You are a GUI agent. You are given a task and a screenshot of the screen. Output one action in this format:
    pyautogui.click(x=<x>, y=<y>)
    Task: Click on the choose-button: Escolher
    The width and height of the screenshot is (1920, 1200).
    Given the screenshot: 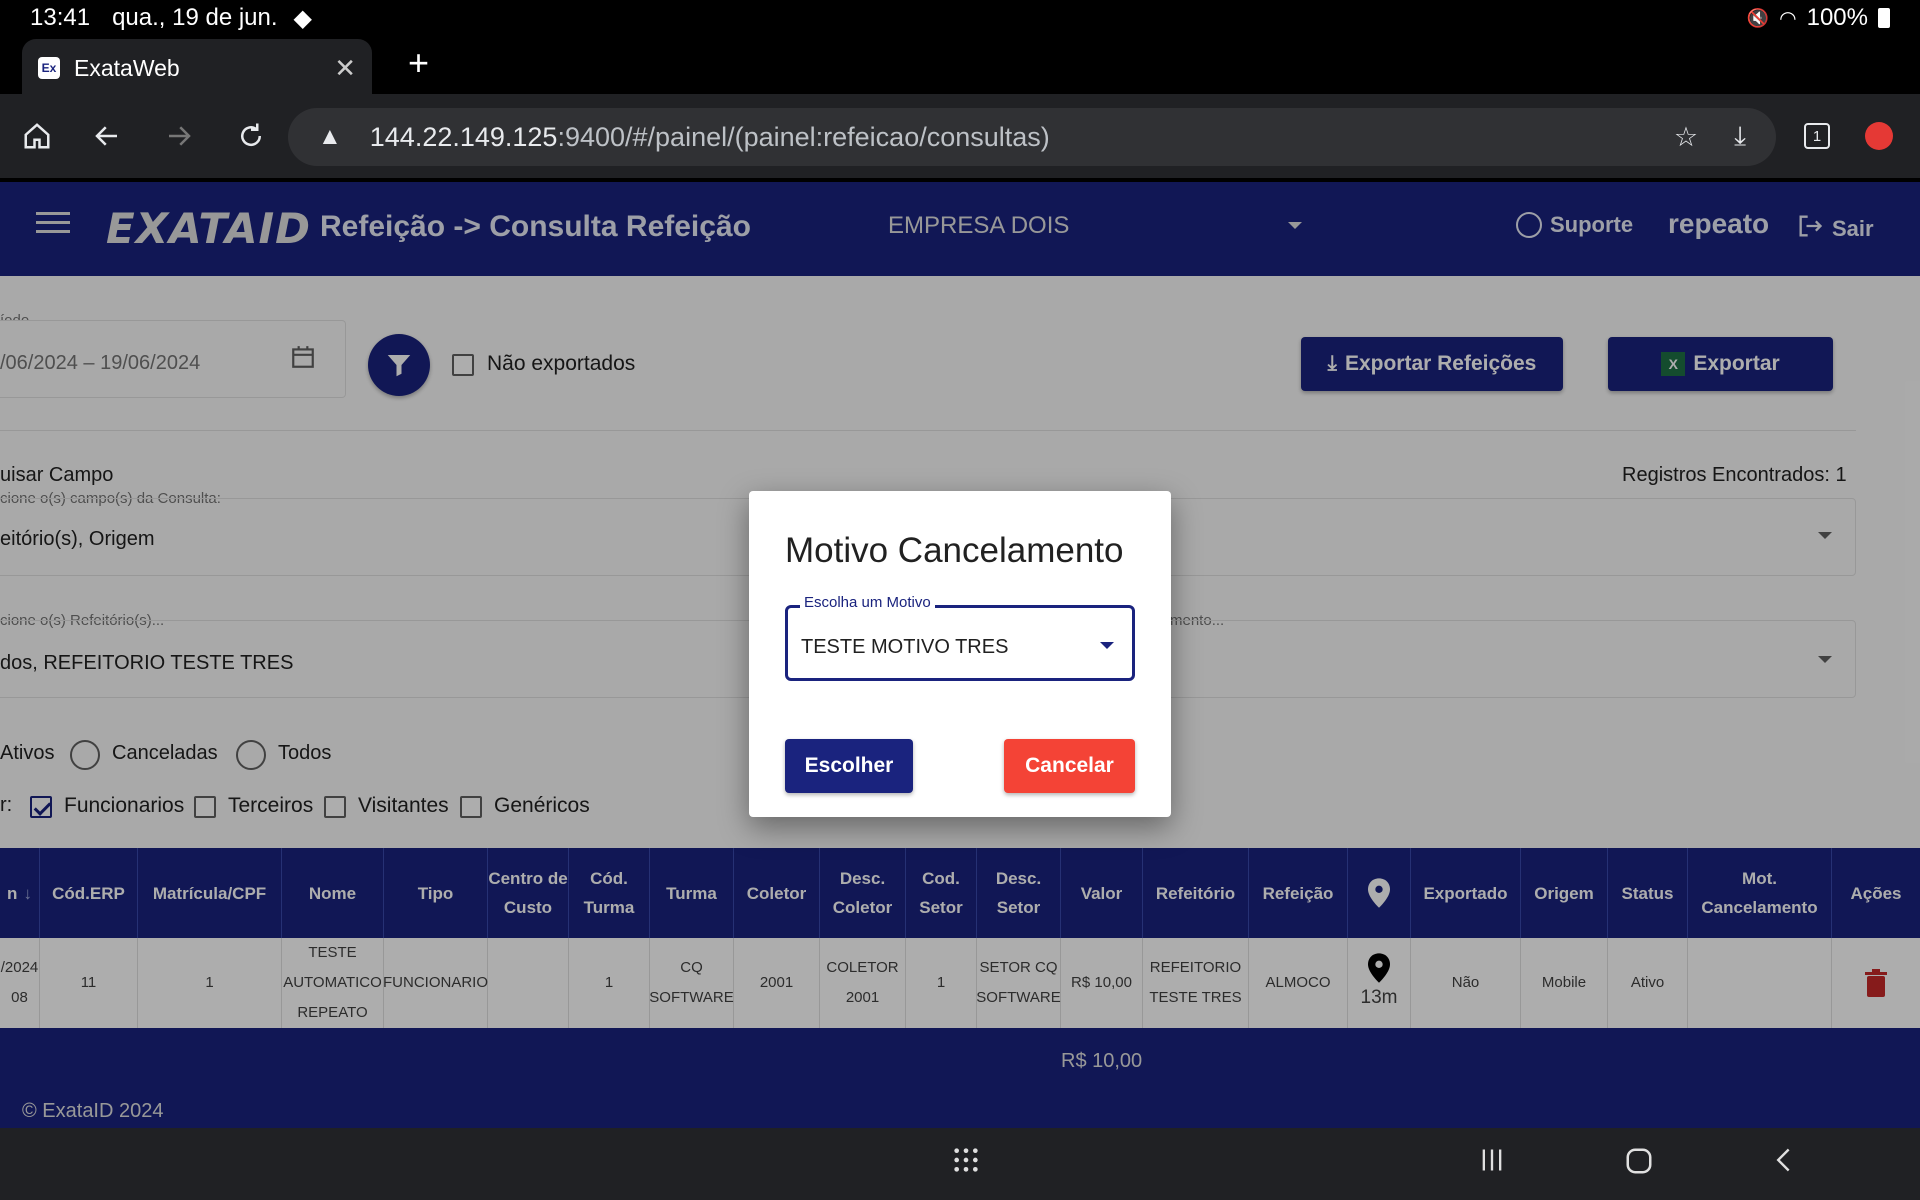 What is the action you would take?
    pyautogui.click(x=849, y=766)
    